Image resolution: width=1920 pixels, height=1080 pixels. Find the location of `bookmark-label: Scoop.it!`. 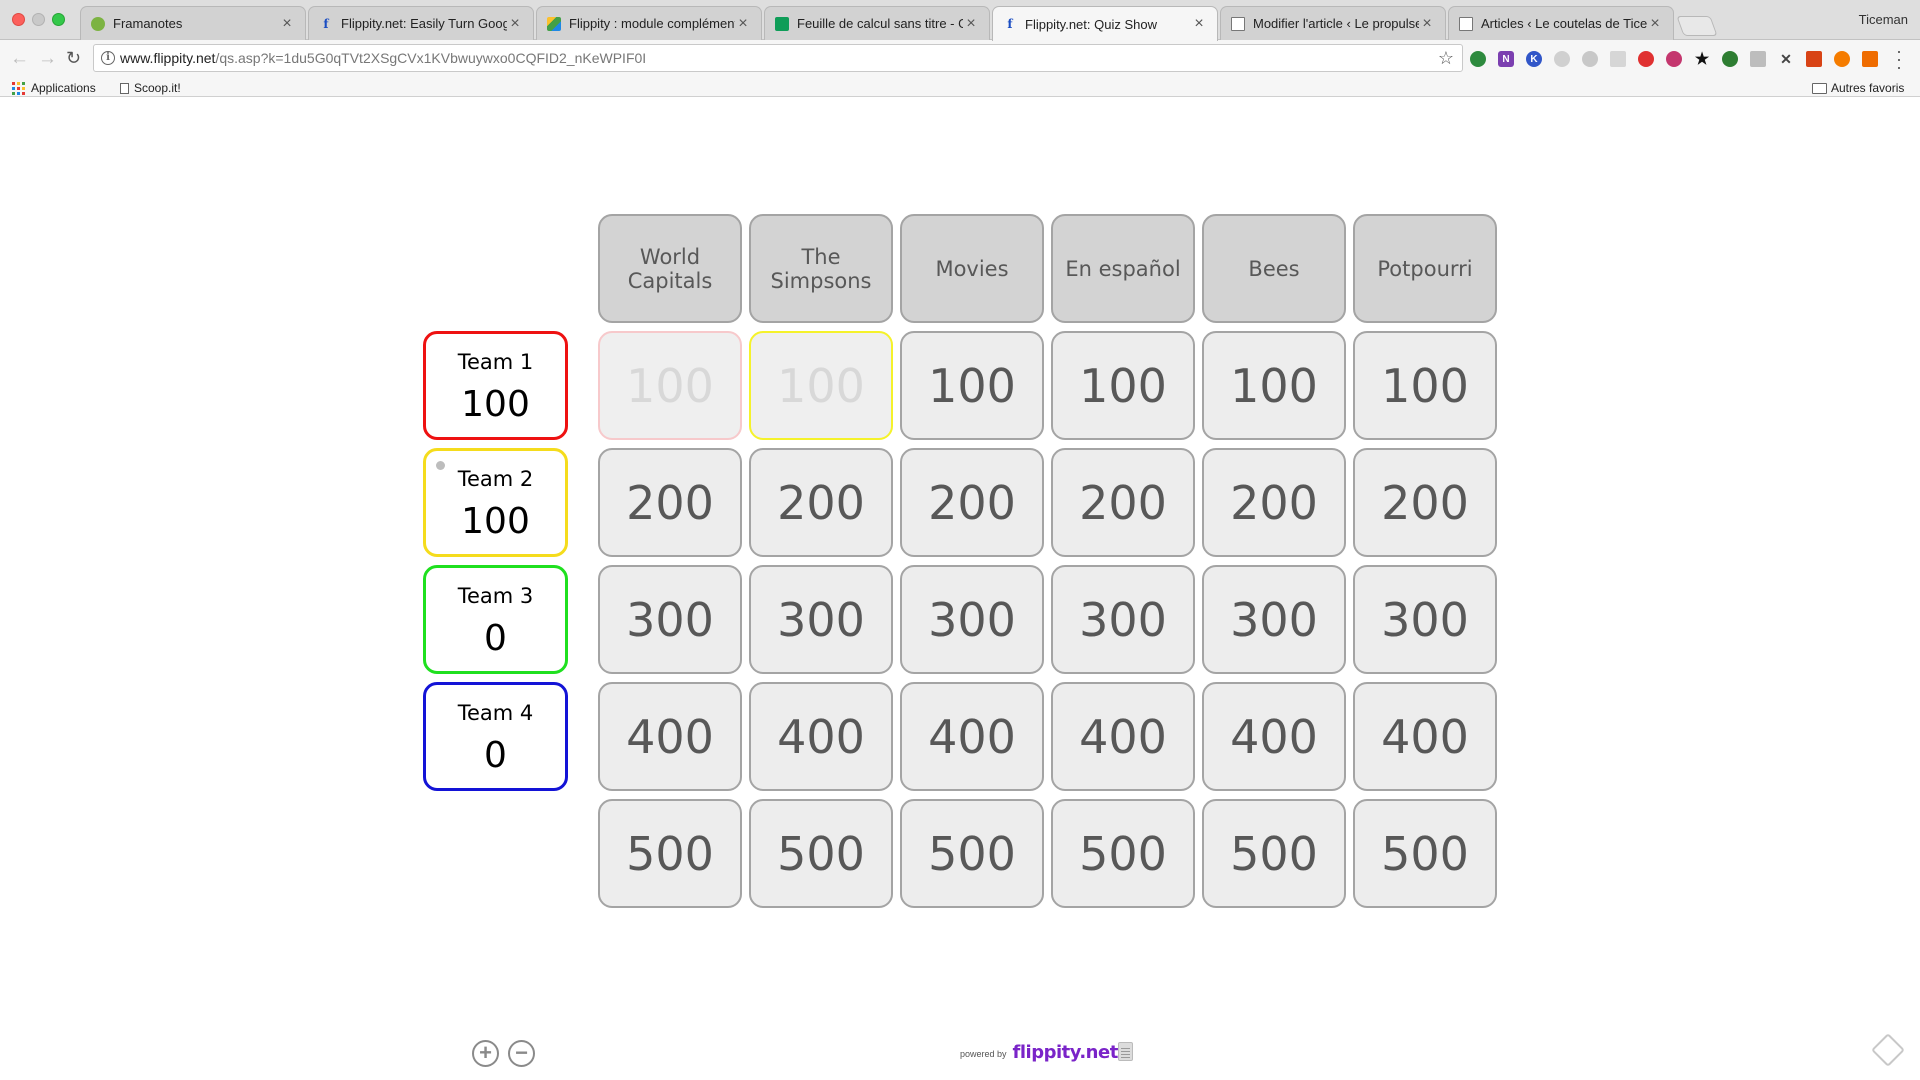

bookmark-label: Scoop.it! is located at coordinates (157, 88).